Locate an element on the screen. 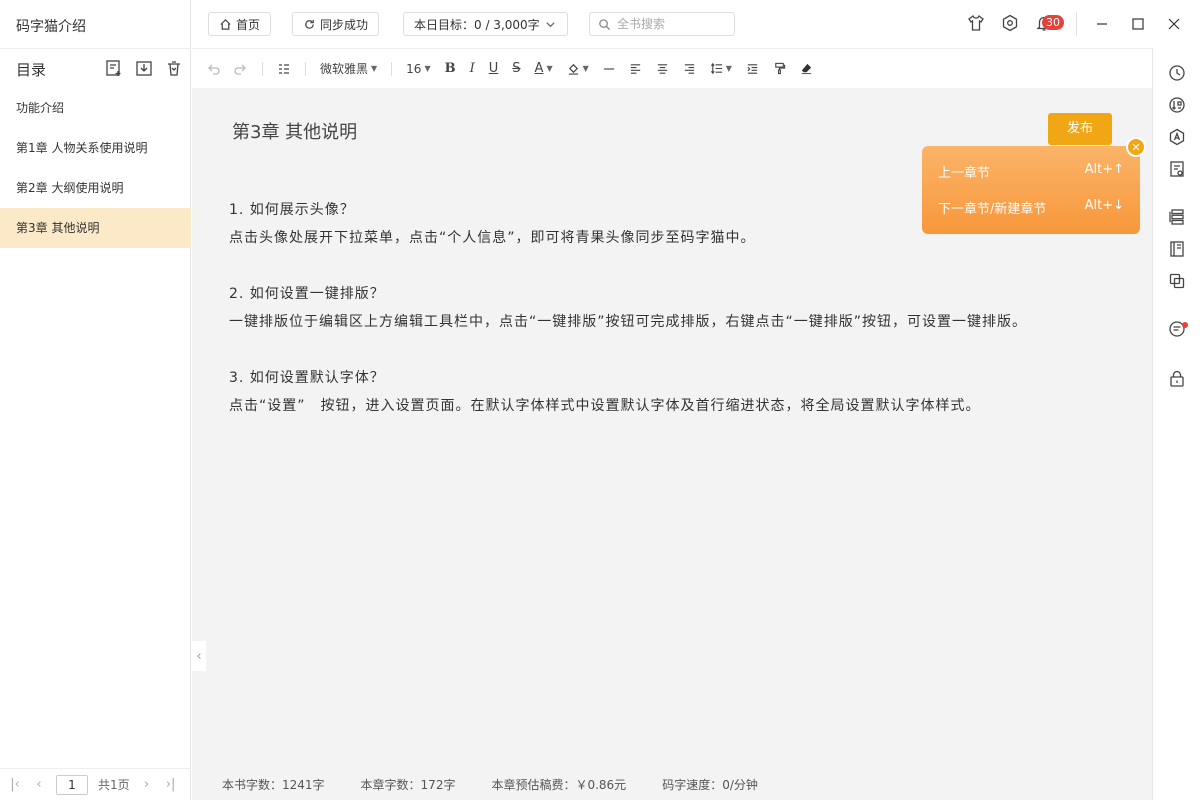 This screenshot has width=1200, height=800. minimize-icon is located at coordinates (1102, 24).